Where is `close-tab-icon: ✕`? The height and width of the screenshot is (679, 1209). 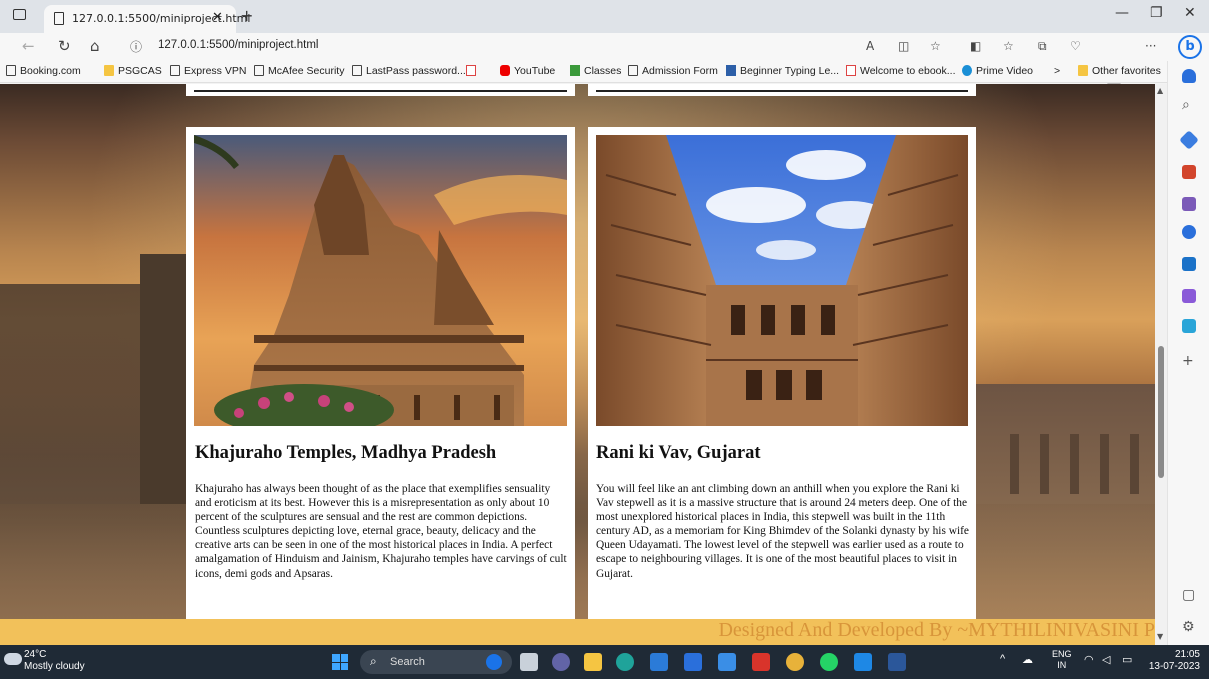 close-tab-icon: ✕ is located at coordinates (217, 17).